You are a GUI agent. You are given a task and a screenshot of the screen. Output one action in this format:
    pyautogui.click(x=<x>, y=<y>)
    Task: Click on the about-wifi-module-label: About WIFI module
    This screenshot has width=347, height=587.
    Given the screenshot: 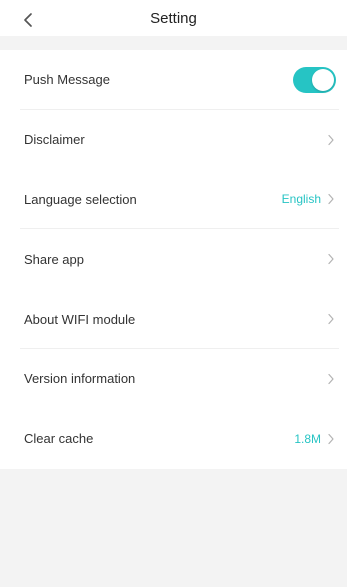 What is the action you would take?
    pyautogui.click(x=80, y=319)
    